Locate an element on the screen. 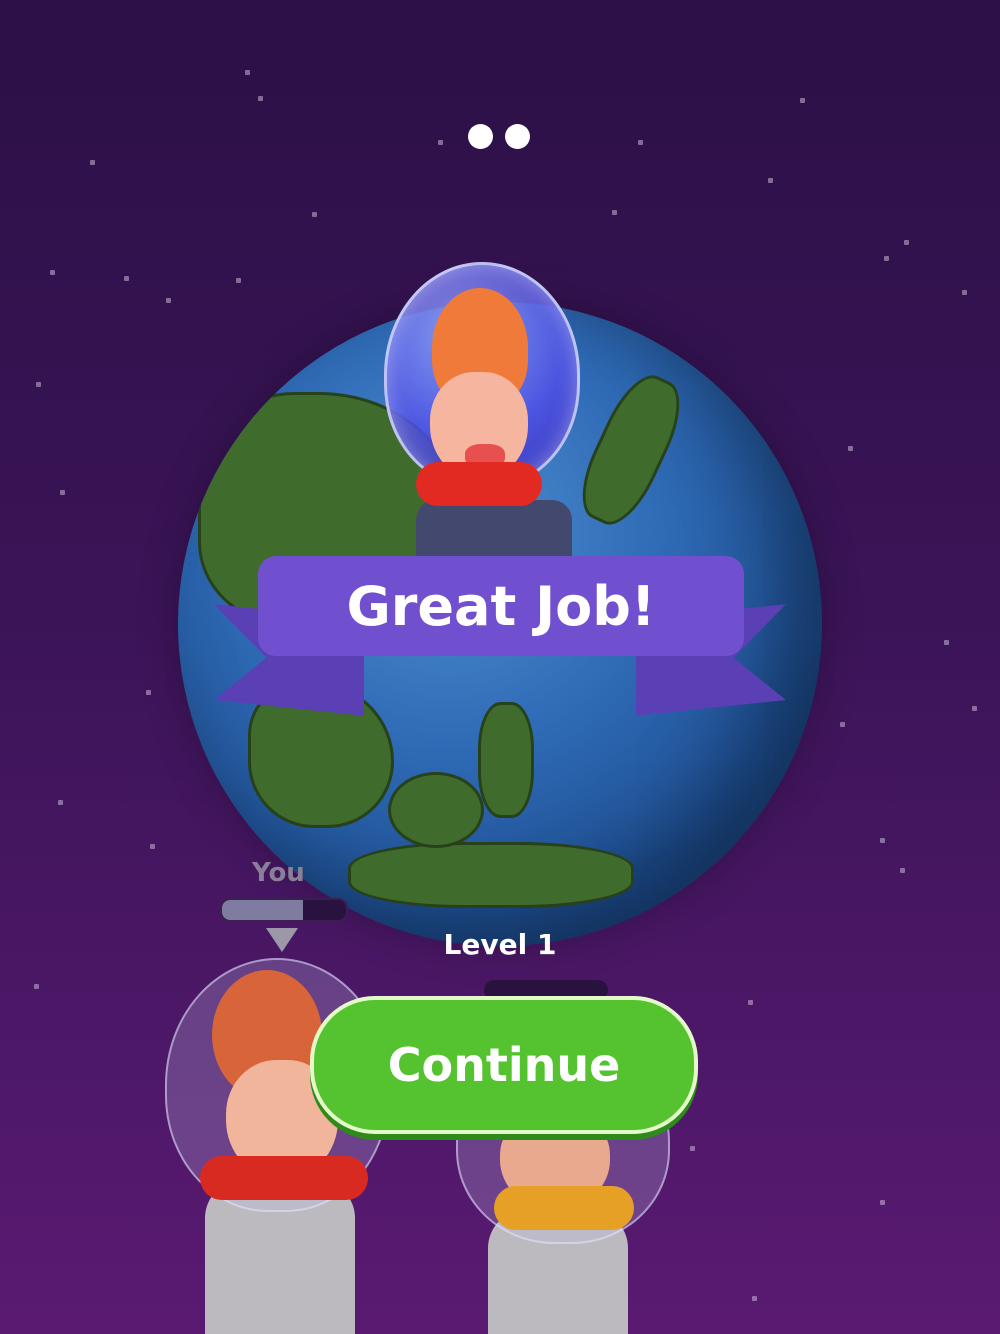 Image resolution: width=1000 pixels, height=1334 pixels. down-triangle-icon is located at coordinates (282, 940).